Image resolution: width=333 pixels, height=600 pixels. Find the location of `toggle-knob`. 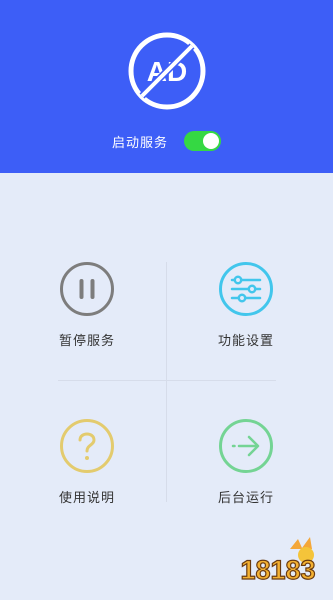

toggle-knob is located at coordinates (211, 141).